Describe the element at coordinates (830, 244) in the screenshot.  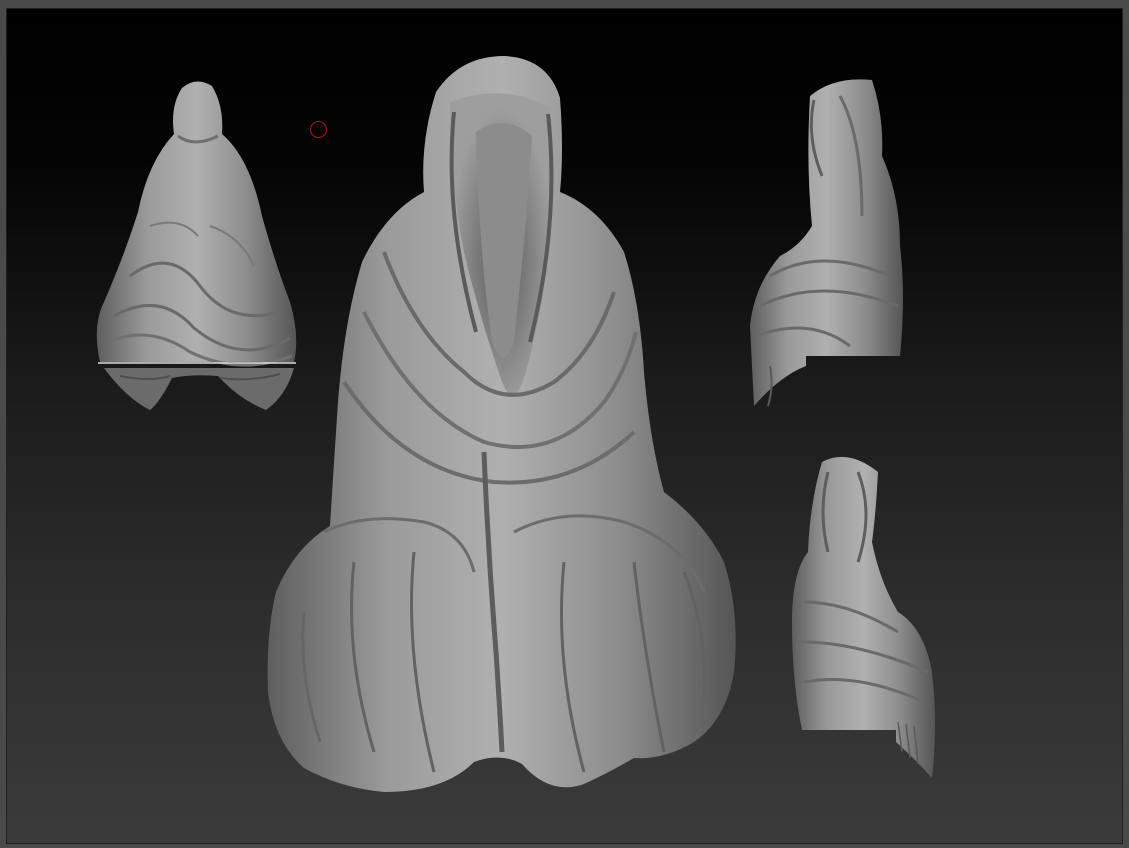
I see `figure-side-view` at that location.